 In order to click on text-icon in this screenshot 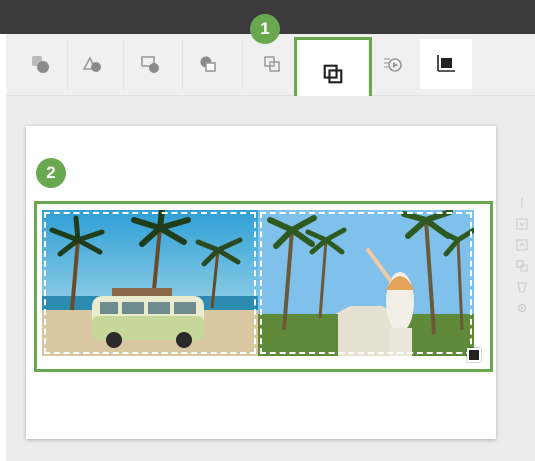, I will do `click(522, 202)`.